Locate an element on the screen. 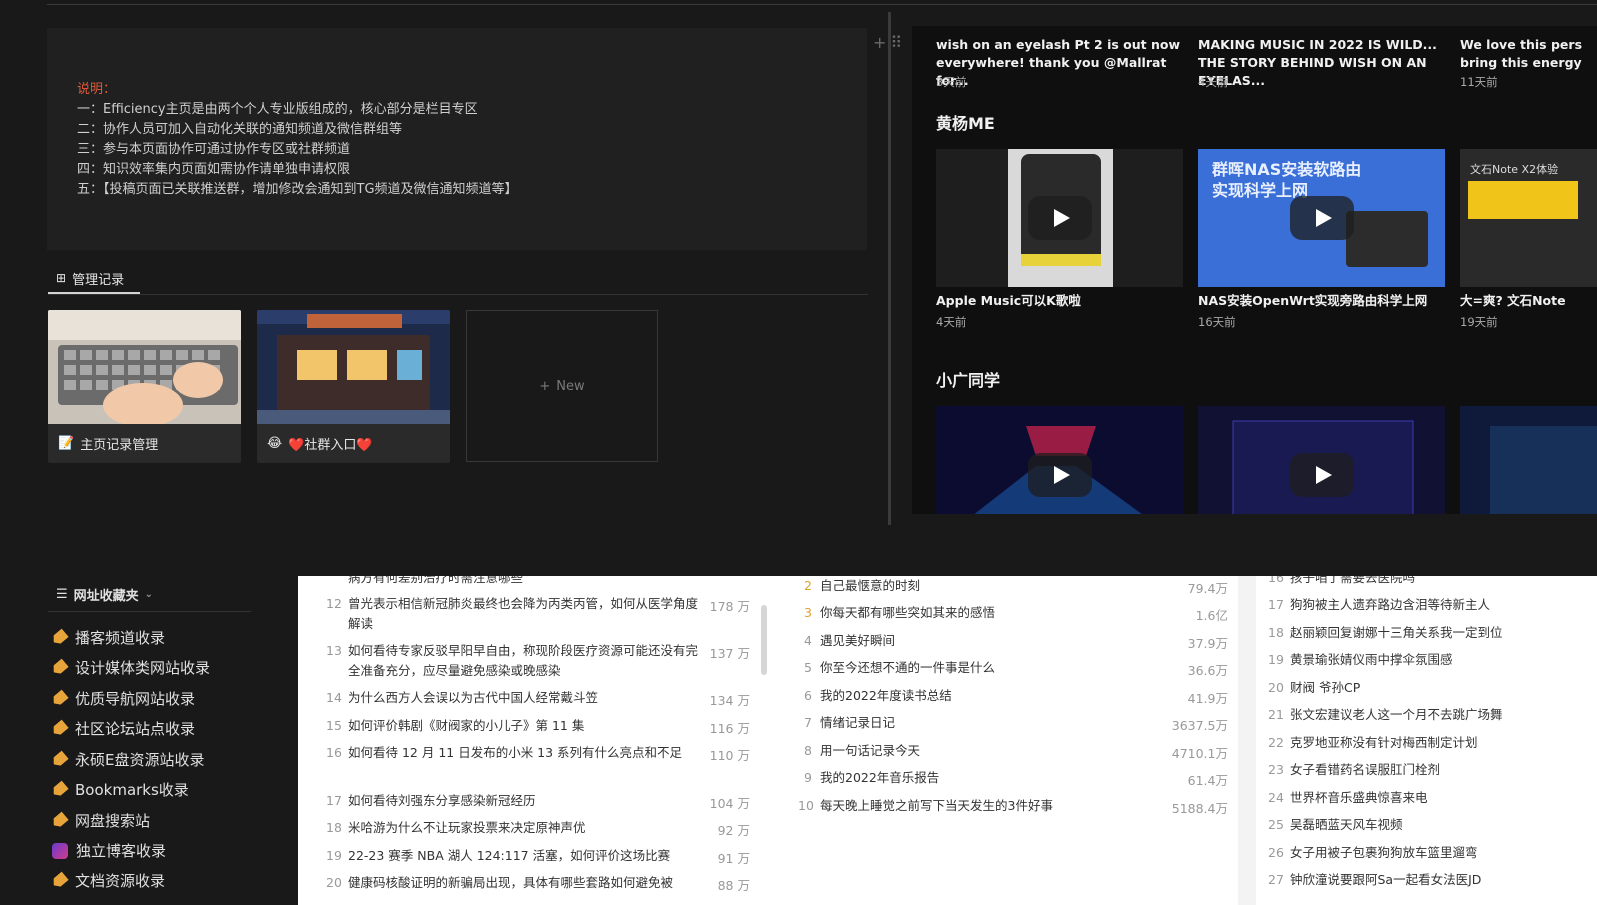 The image size is (1597, 905). list-item-title: 遇见美好瞬间 is located at coordinates (857, 641).